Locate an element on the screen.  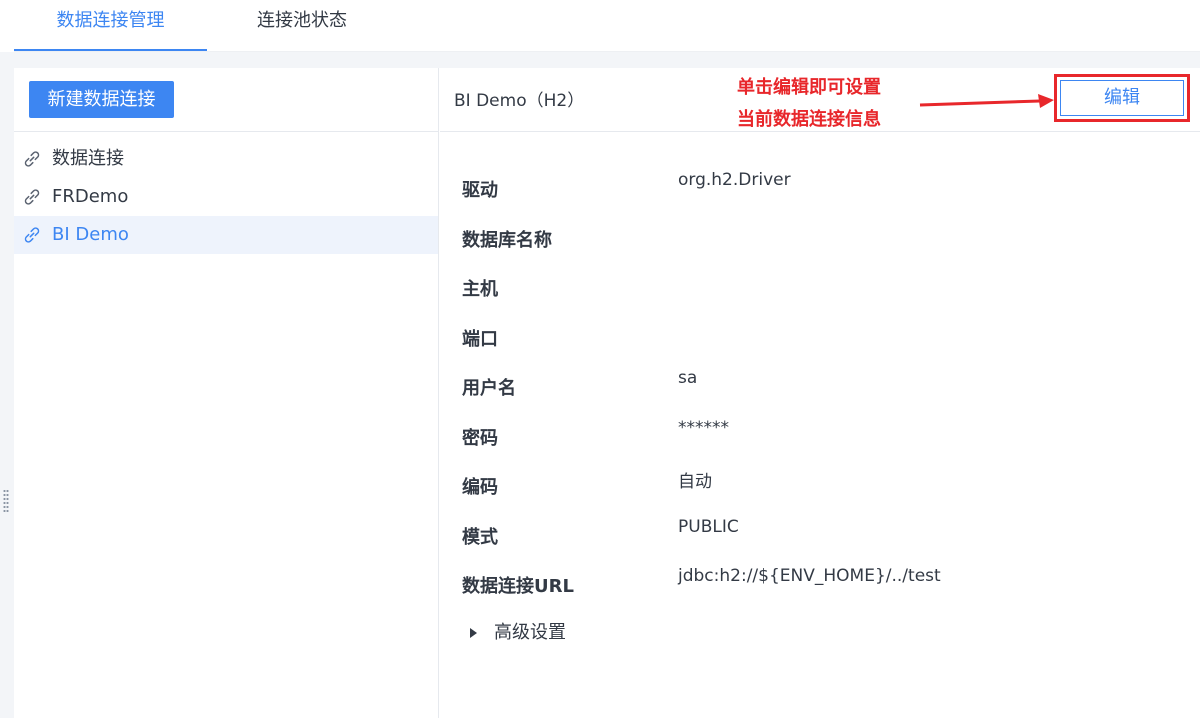
field-row-password: 密码 ****** is located at coordinates (822, 445).